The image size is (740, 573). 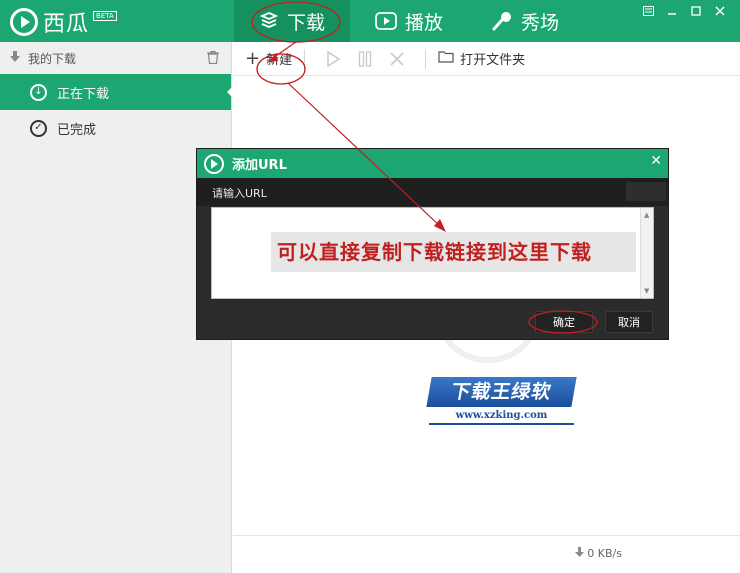 What do you see at coordinates (720, 11) in the screenshot?
I see `close-icon` at bounding box center [720, 11].